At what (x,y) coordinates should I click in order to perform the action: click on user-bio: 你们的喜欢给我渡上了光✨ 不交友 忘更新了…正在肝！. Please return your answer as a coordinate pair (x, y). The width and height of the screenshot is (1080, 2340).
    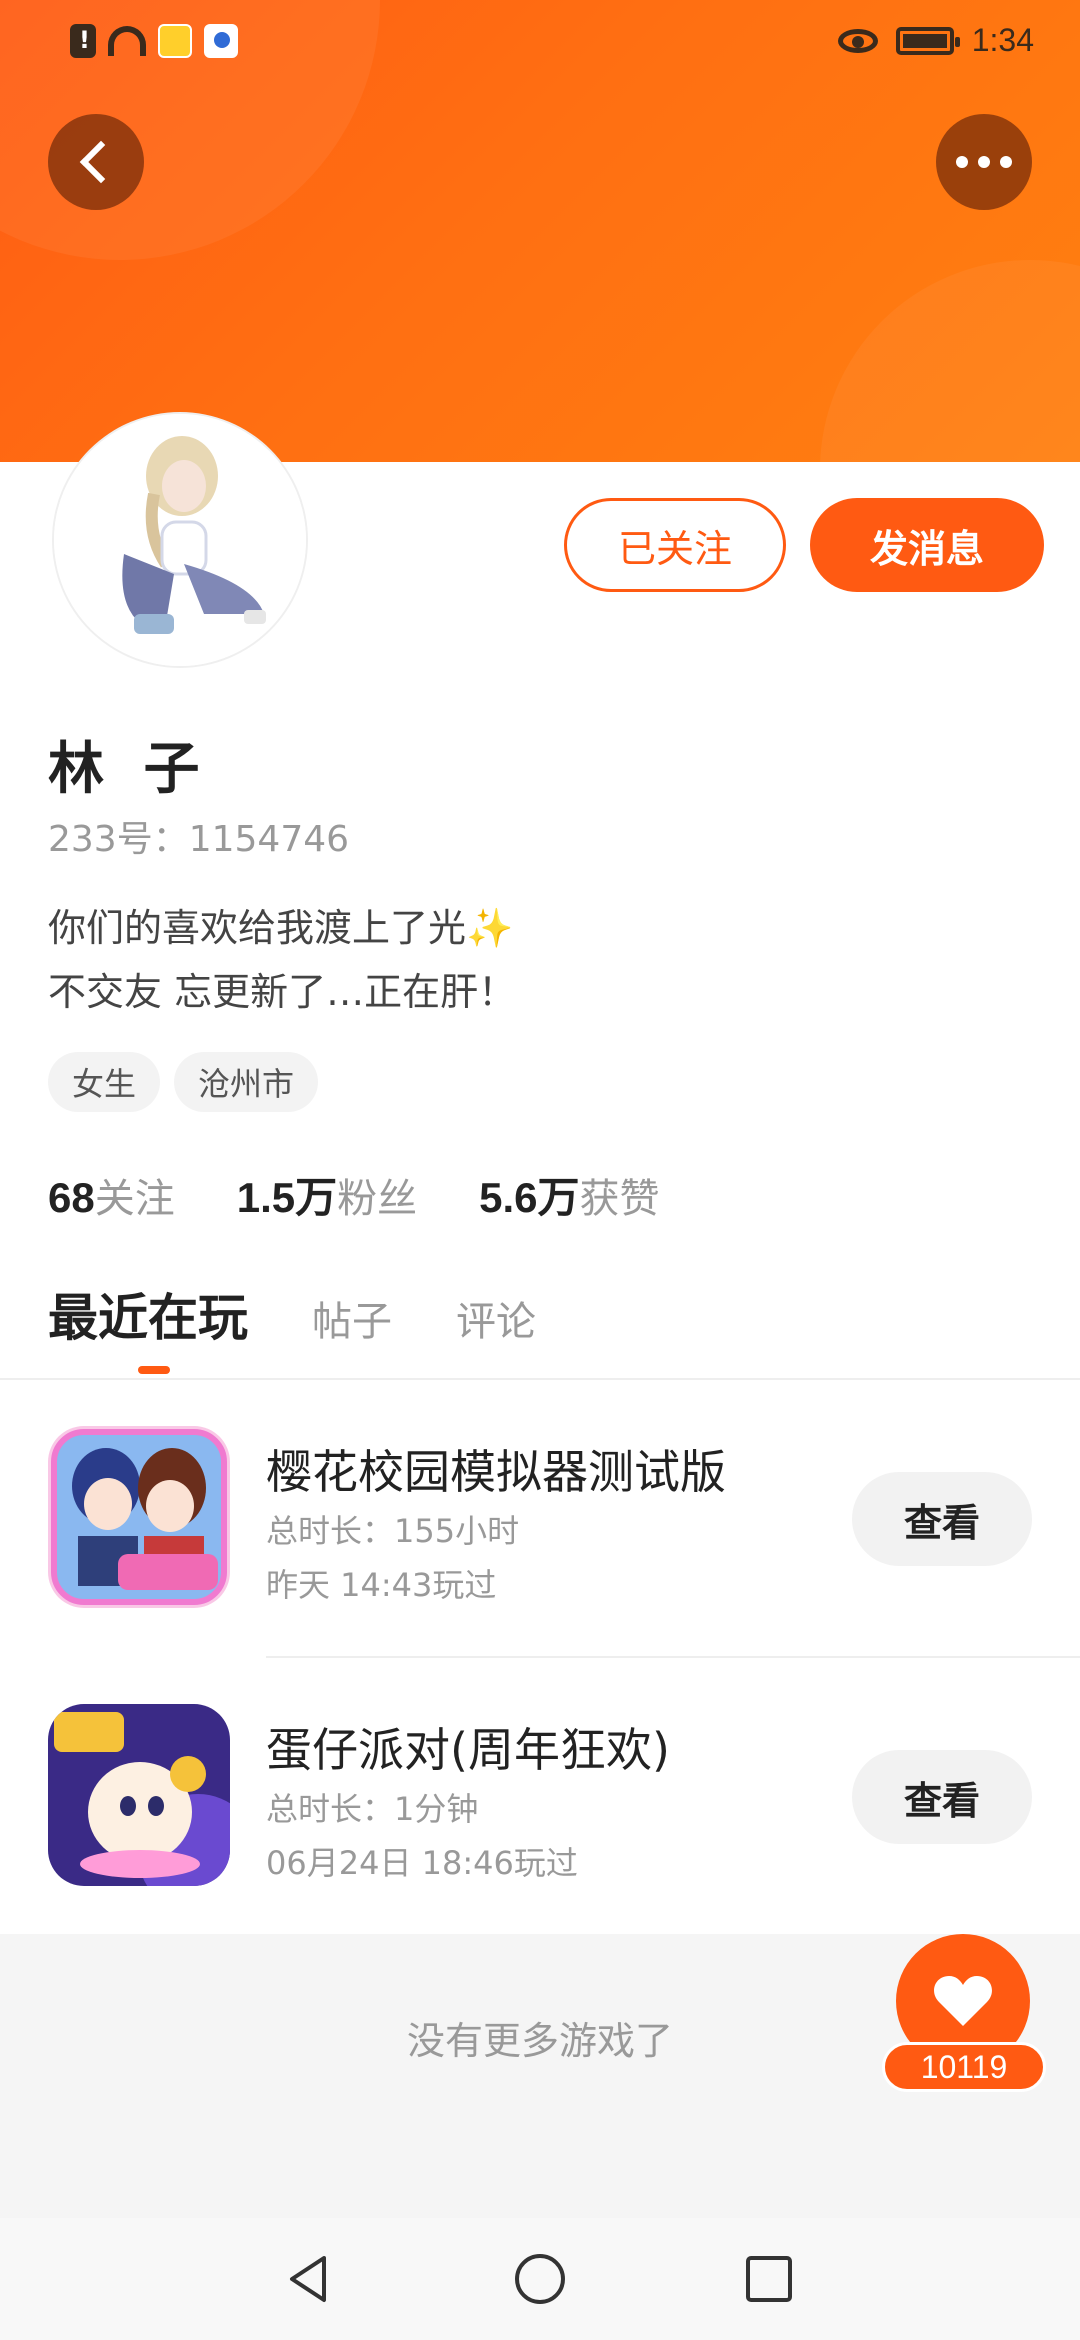
    Looking at the image, I should click on (282, 960).